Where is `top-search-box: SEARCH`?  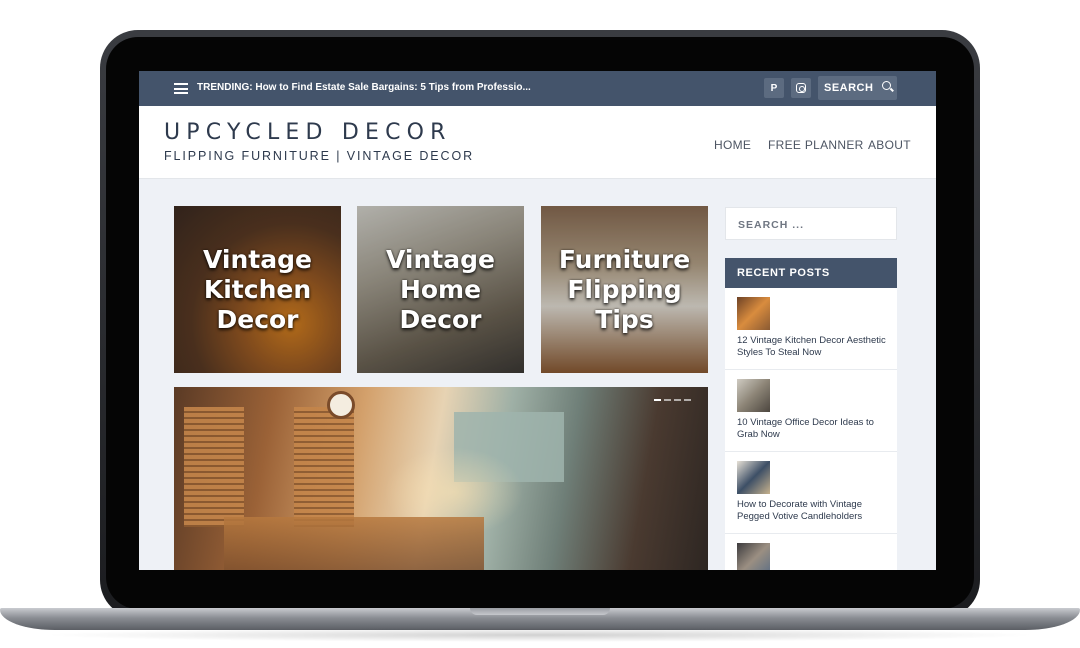 top-search-box: SEARCH is located at coordinates (857, 88).